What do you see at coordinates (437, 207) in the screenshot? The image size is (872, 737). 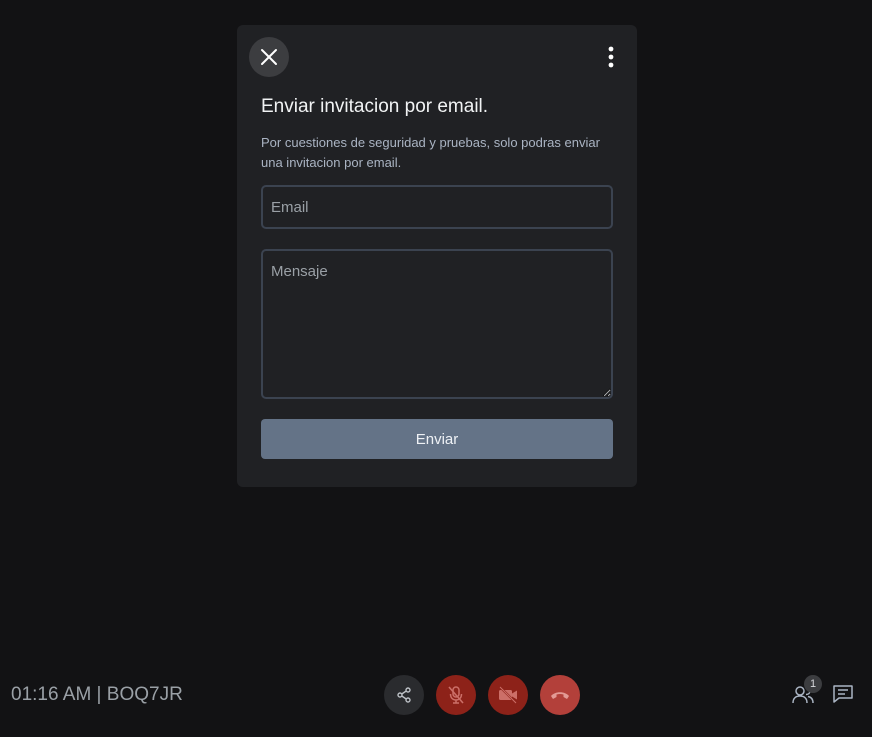 I see `email-field` at bounding box center [437, 207].